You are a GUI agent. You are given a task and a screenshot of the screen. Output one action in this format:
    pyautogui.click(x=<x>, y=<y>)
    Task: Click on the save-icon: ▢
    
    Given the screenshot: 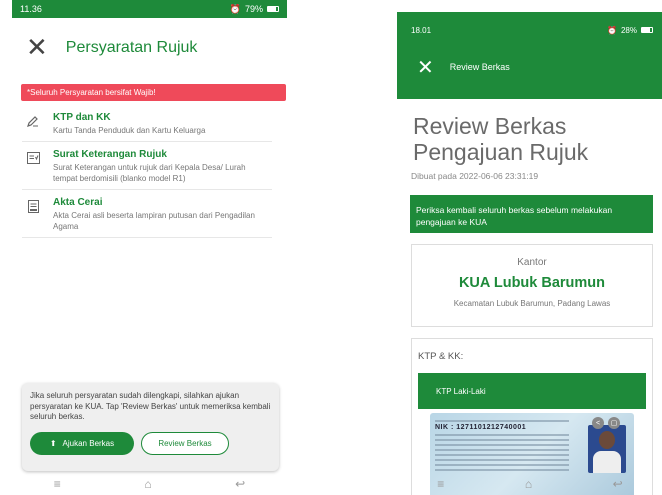 What is the action you would take?
    pyautogui.click(x=614, y=423)
    